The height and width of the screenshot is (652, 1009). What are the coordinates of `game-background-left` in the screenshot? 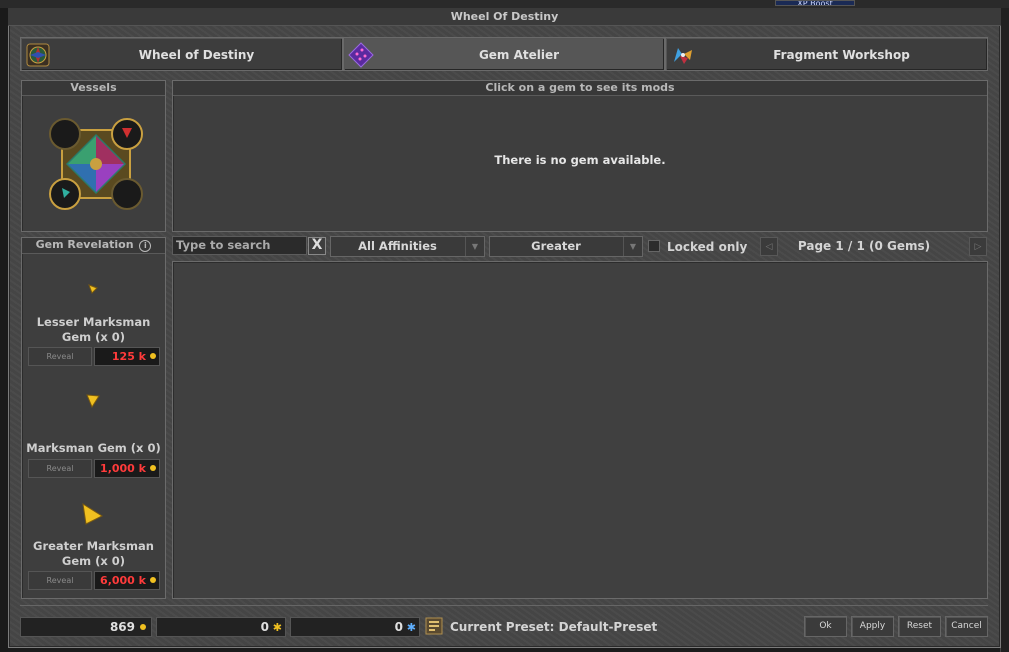 It's located at (4, 330).